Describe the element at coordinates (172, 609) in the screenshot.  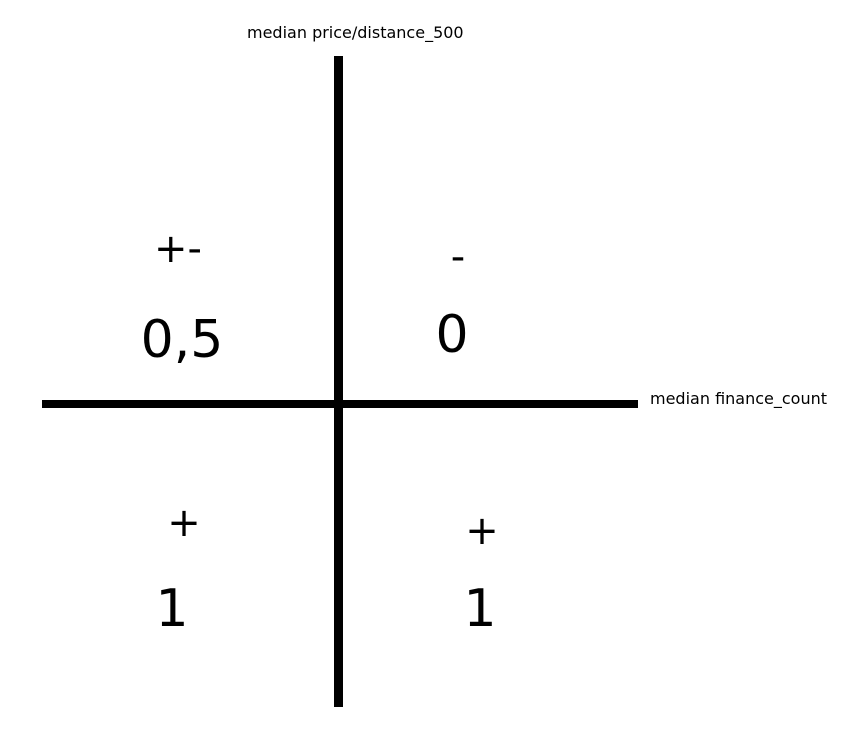
I see `bottom-left-quadrant-value: 1` at that location.